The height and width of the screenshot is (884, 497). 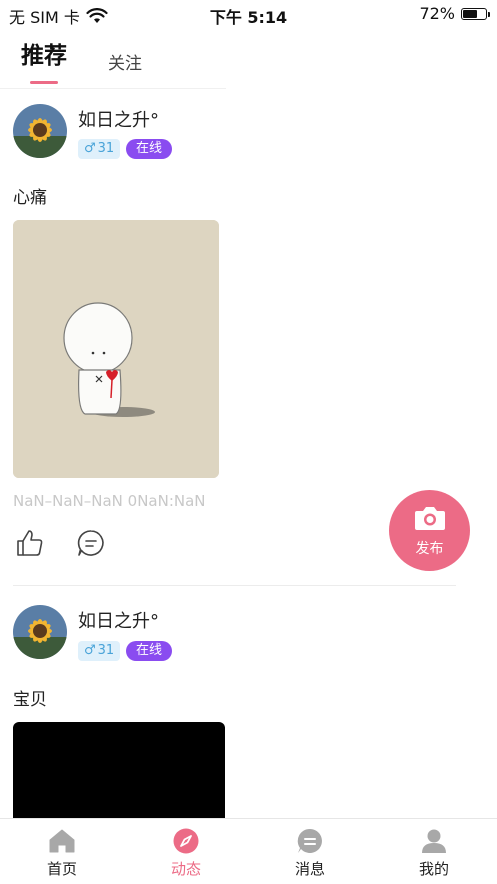 I want to click on comment-icon, so click(x=91, y=543).